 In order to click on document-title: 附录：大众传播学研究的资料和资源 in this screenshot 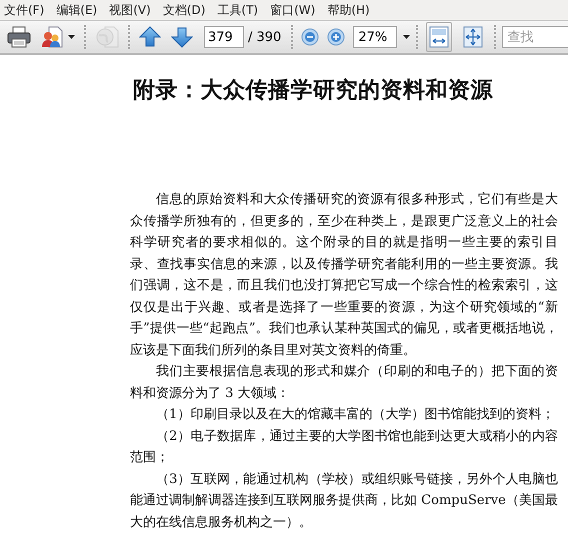, I will do `click(313, 91)`.